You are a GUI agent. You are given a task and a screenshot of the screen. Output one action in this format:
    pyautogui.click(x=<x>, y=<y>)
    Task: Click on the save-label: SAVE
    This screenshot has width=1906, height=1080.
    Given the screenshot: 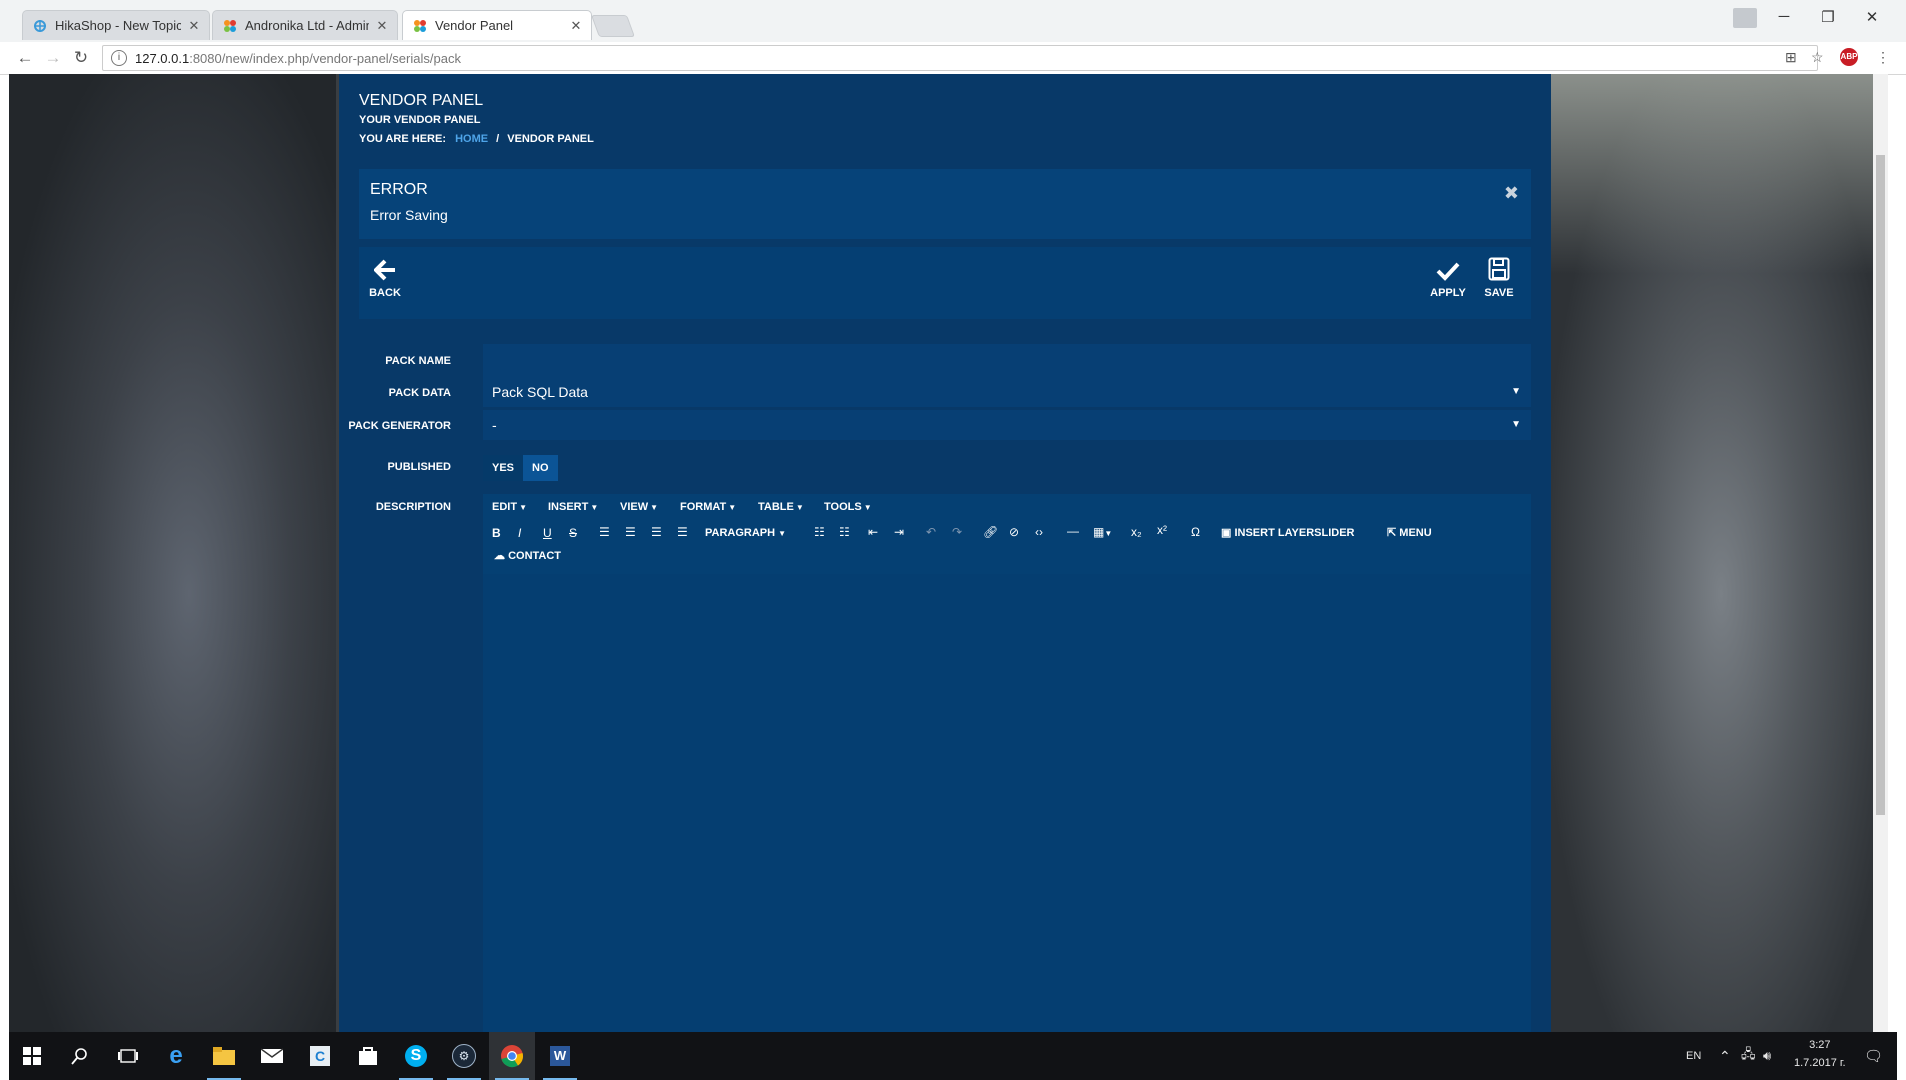 What is the action you would take?
    pyautogui.click(x=1499, y=293)
    